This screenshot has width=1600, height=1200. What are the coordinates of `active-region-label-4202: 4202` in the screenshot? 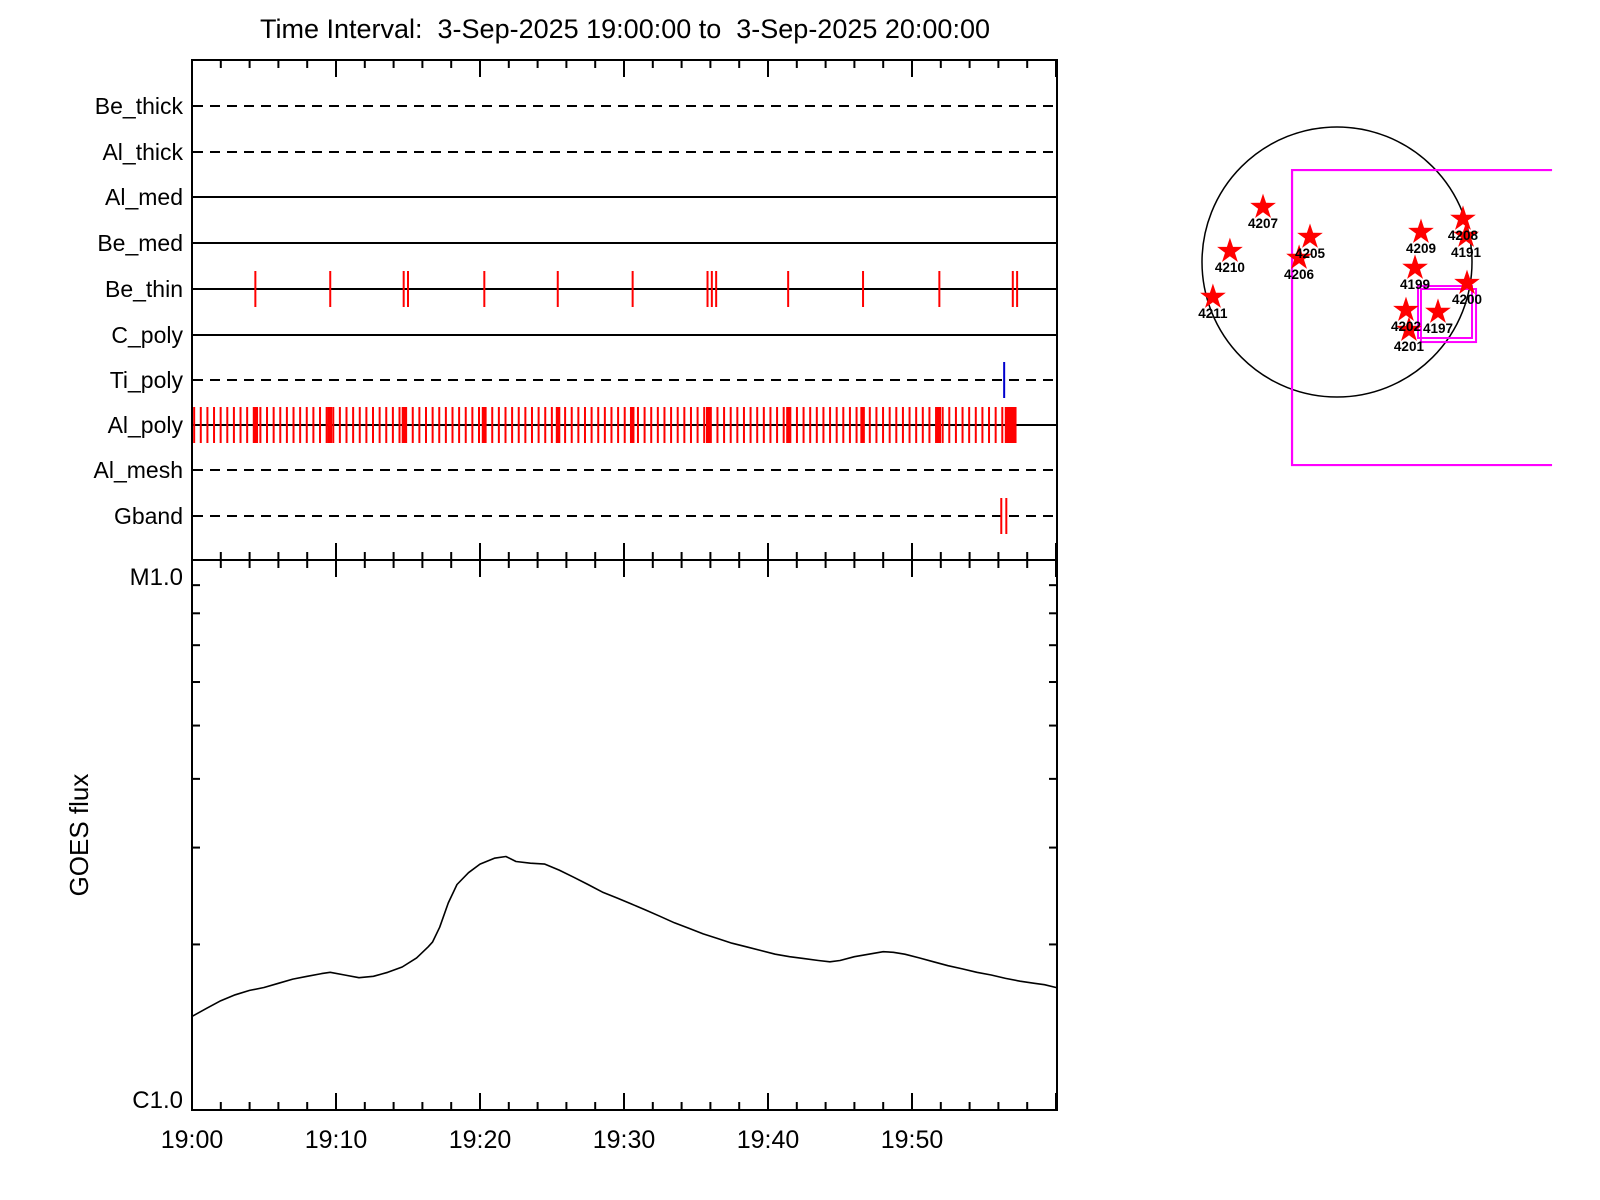 It's located at (1406, 326).